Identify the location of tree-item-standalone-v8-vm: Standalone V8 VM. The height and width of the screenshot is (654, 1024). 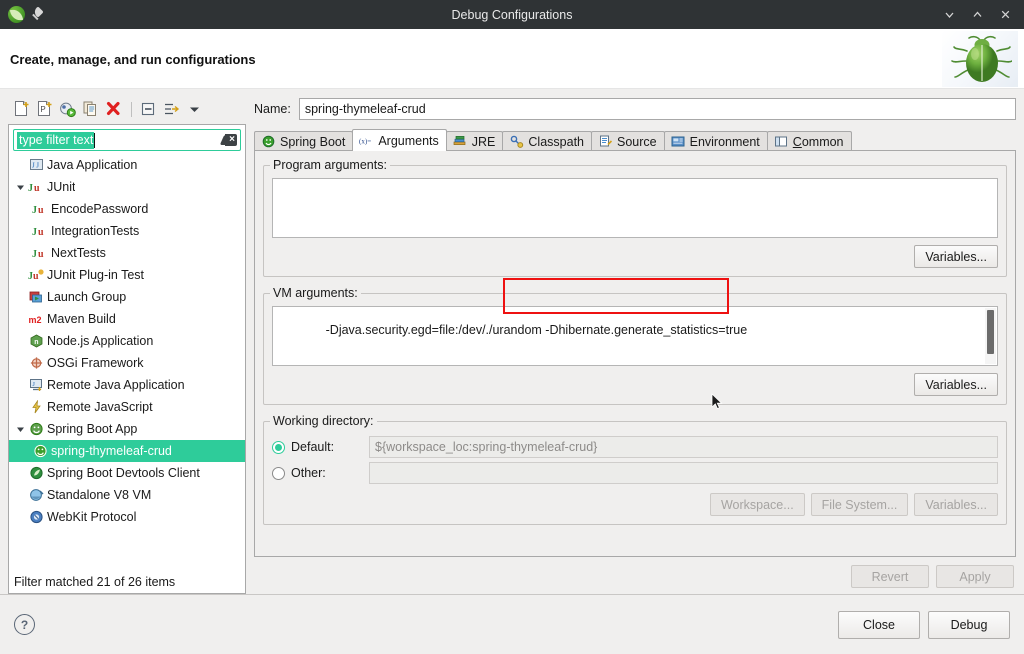
(127, 495).